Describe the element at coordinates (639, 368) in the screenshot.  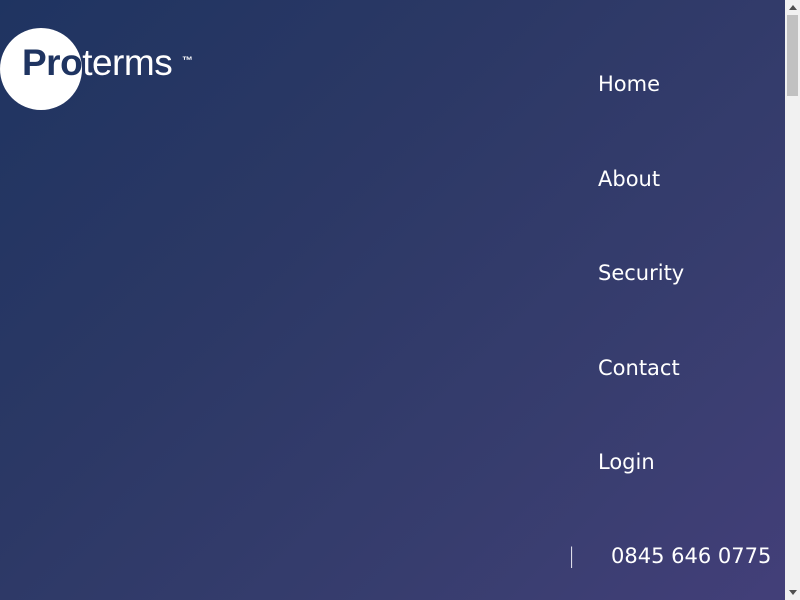
I see `nav-contact-link: Contact` at that location.